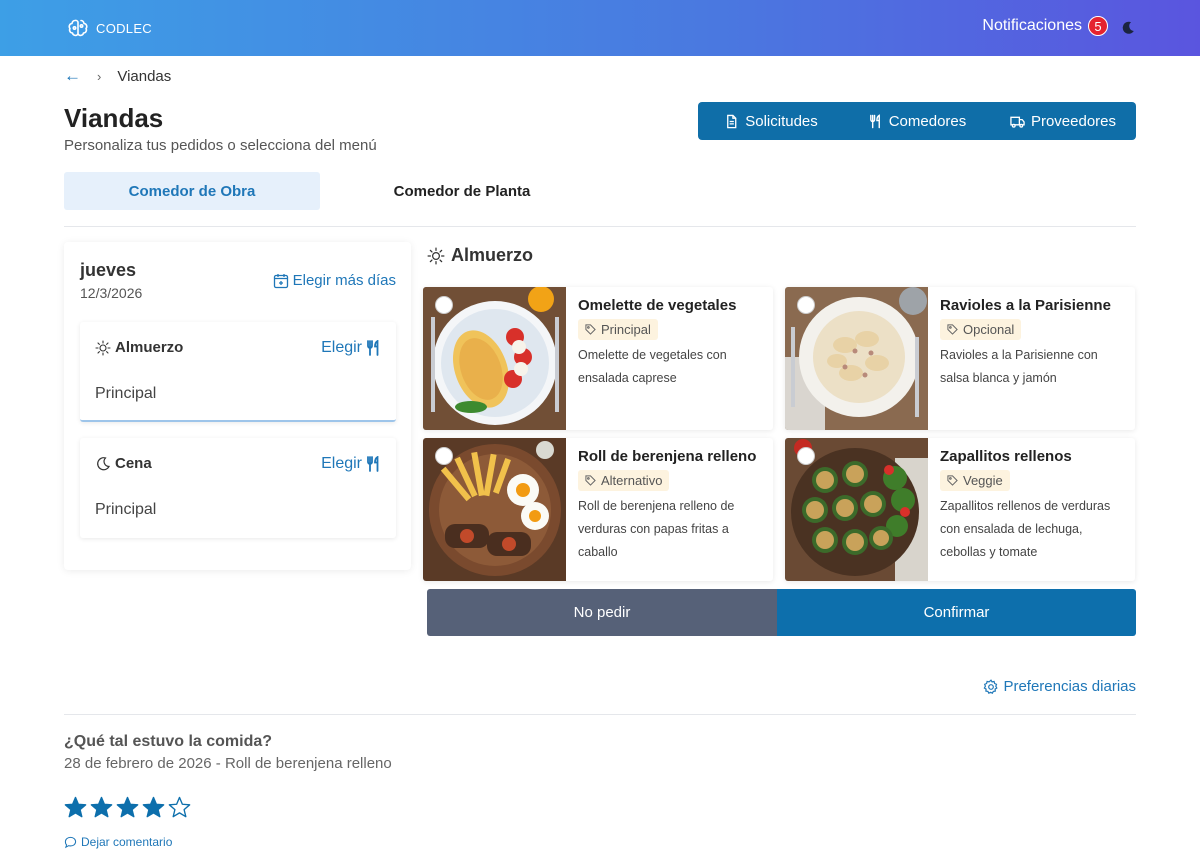 The image size is (1200, 849). I want to click on meal-lunch-choose-button: Elegir, so click(350, 348).